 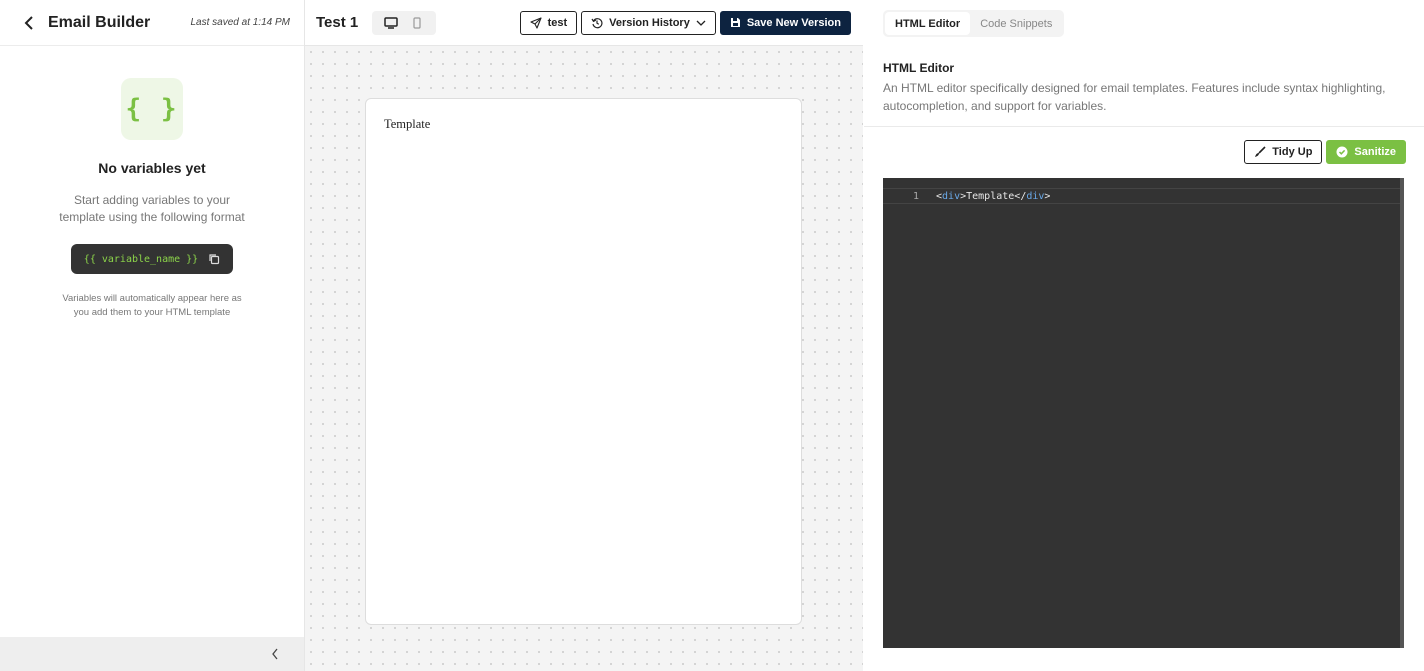 I want to click on tidy-up-label: Tidy Up, so click(x=1292, y=152).